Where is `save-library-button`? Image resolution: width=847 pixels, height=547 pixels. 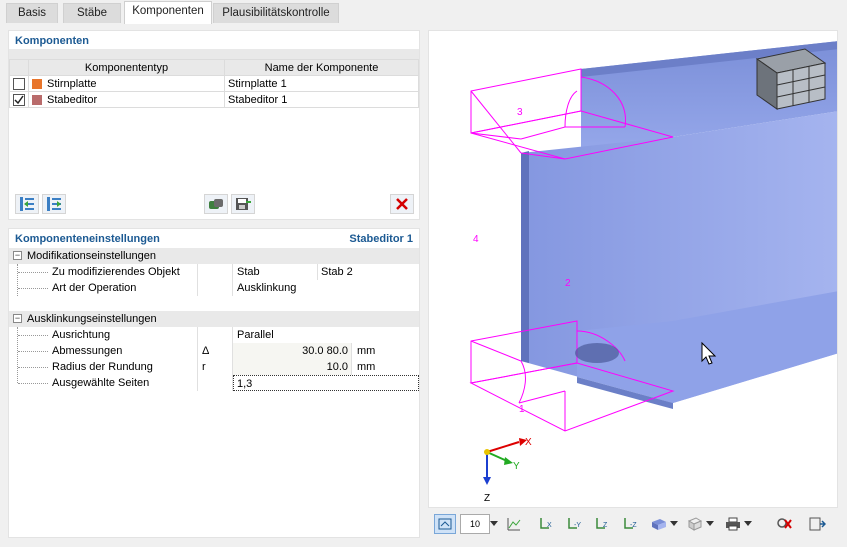 save-library-button is located at coordinates (243, 204).